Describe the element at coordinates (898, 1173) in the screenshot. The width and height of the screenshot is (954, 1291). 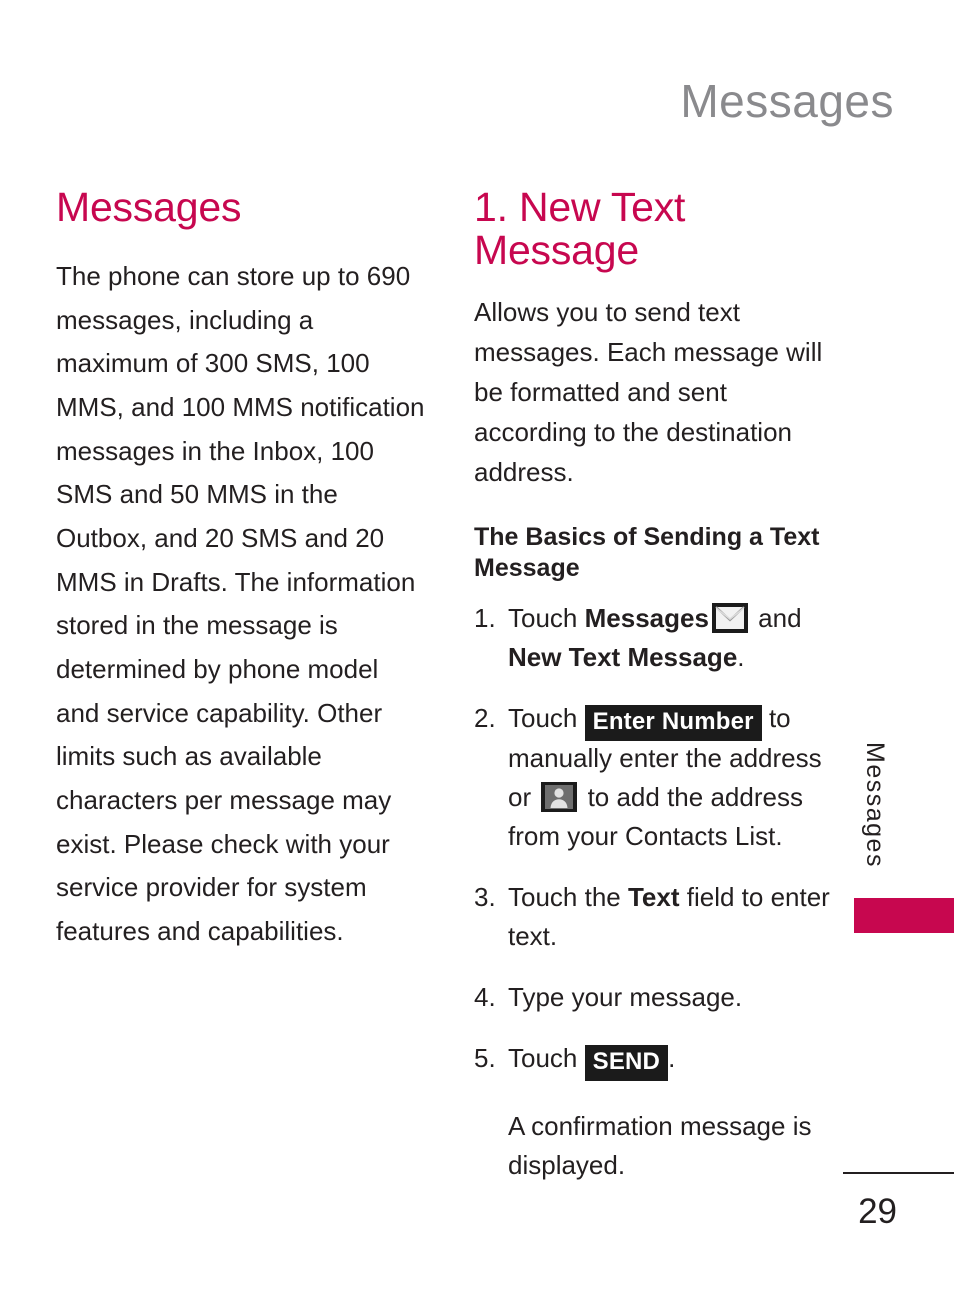
I see `footer-divider` at that location.